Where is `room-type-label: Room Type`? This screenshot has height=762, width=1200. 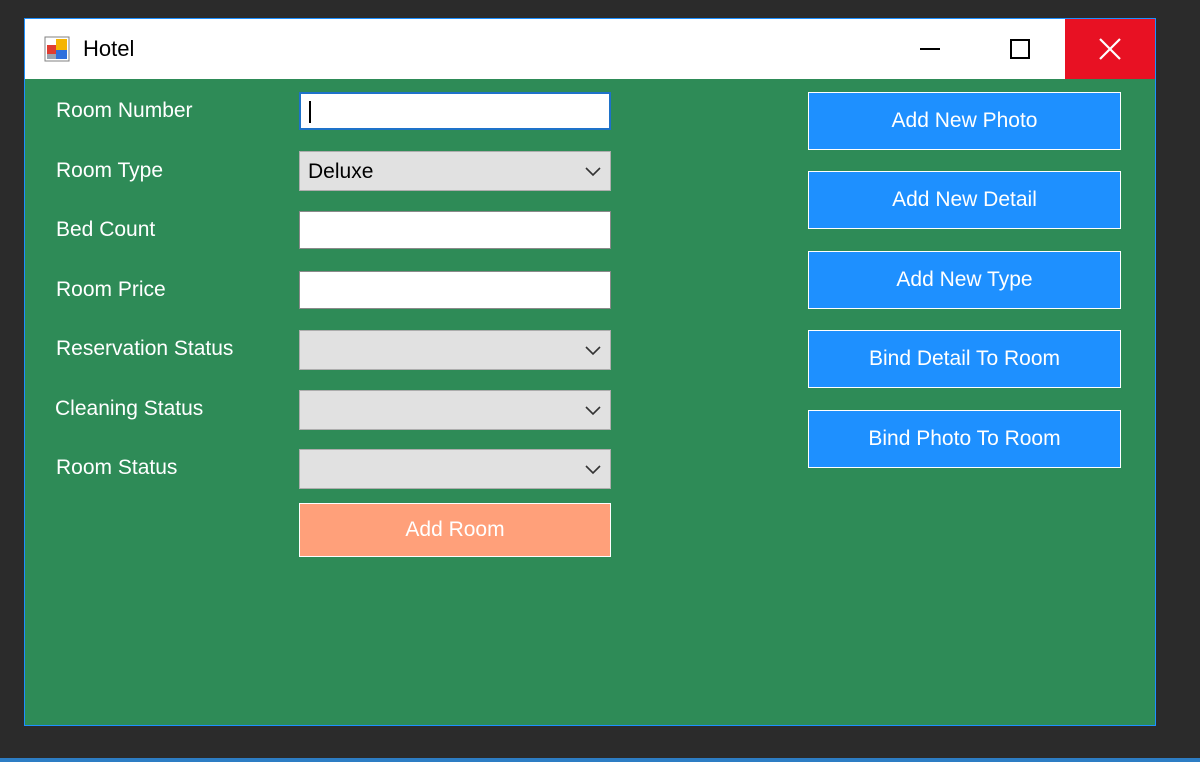 room-type-label: Room Type is located at coordinates (109, 170).